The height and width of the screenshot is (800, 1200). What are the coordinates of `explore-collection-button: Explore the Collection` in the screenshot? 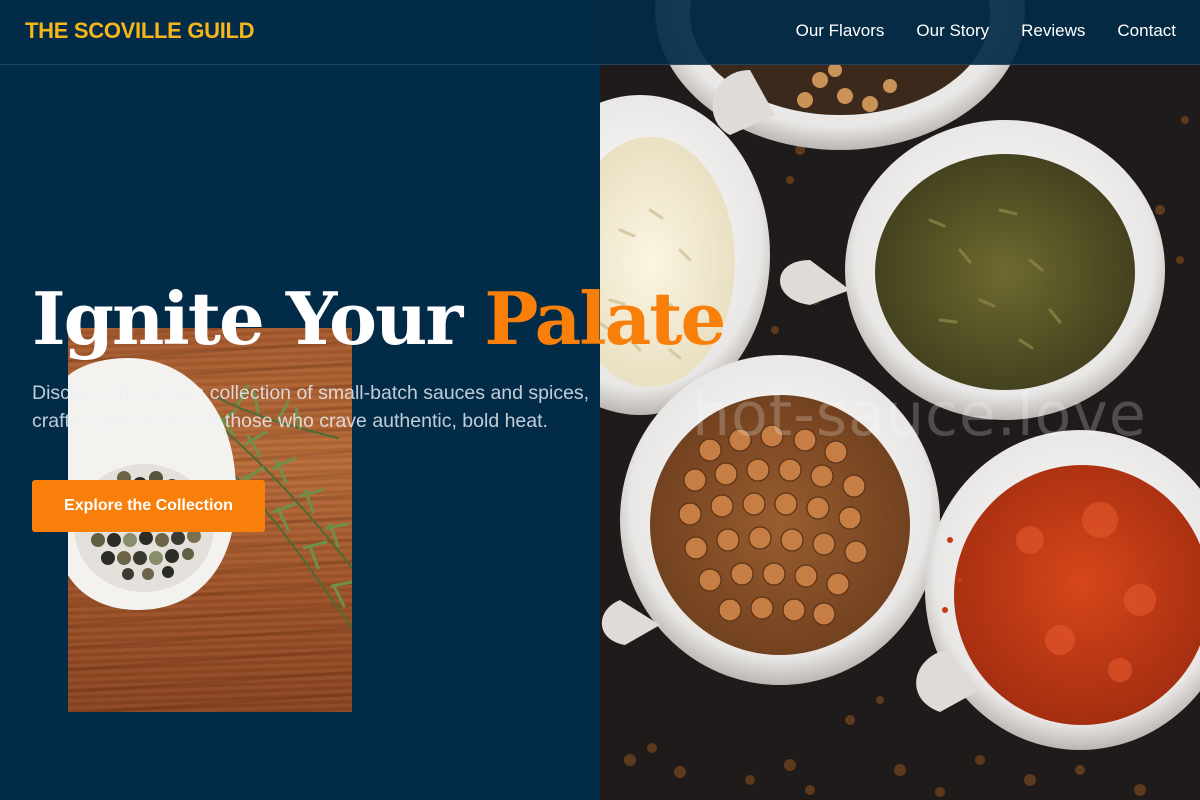 It's located at (148, 506).